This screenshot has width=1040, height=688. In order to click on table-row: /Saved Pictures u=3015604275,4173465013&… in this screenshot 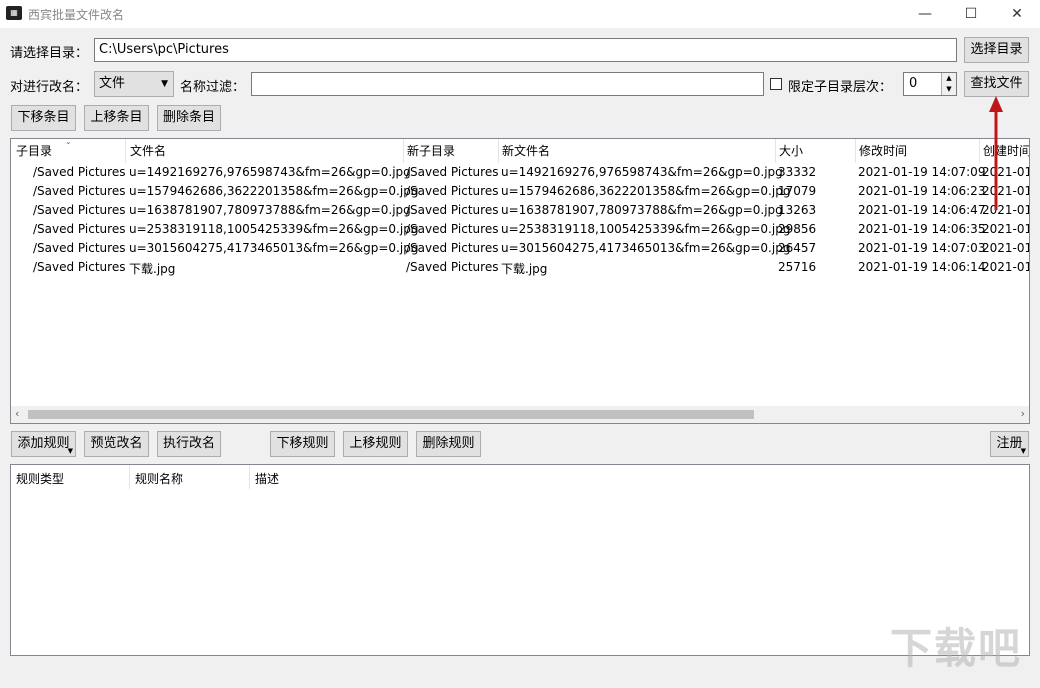, I will do `click(520, 250)`.